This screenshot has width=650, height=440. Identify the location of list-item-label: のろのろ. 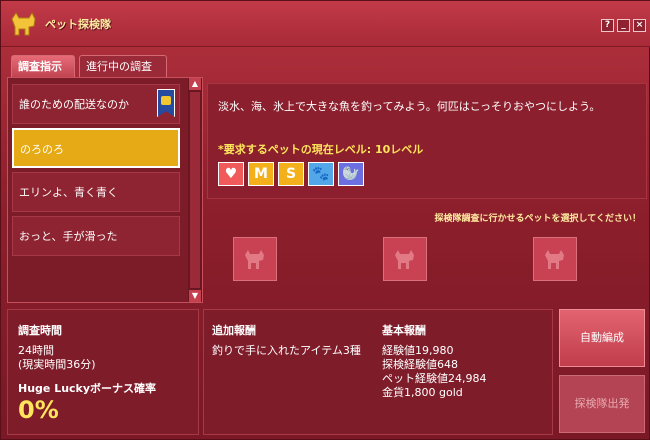
(42, 149).